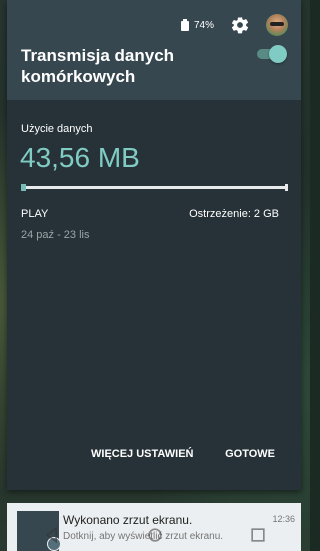 The image size is (320, 551). Describe the element at coordinates (184, 25) in the screenshot. I see `battery-icon` at that location.